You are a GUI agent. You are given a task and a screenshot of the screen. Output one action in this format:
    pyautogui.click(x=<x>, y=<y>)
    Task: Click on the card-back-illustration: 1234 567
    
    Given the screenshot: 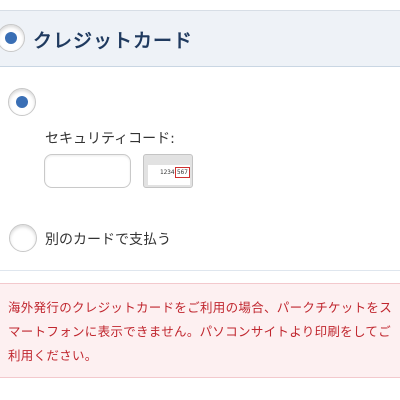 What is the action you would take?
    pyautogui.click(x=168, y=171)
    